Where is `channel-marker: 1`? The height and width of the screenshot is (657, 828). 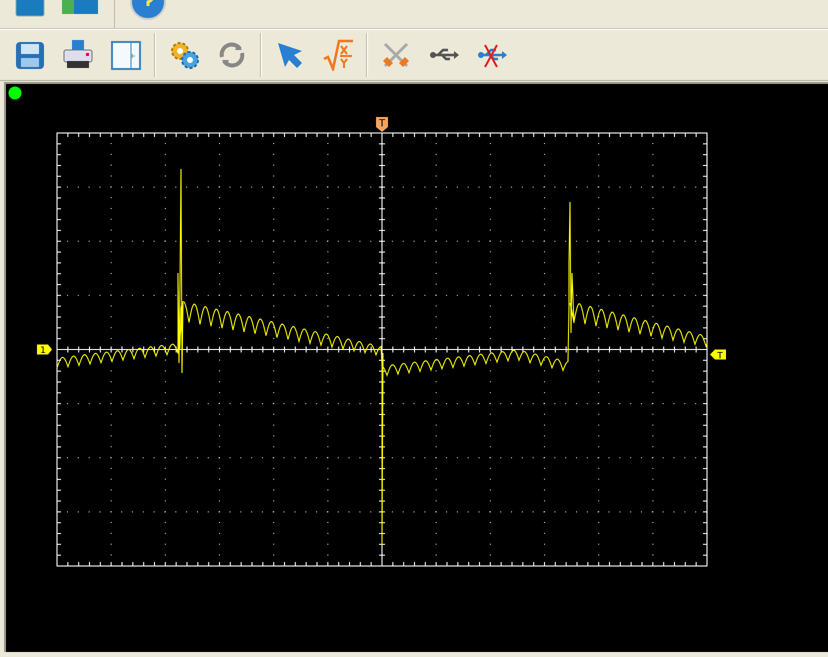
channel-marker: 1 is located at coordinates (44, 350).